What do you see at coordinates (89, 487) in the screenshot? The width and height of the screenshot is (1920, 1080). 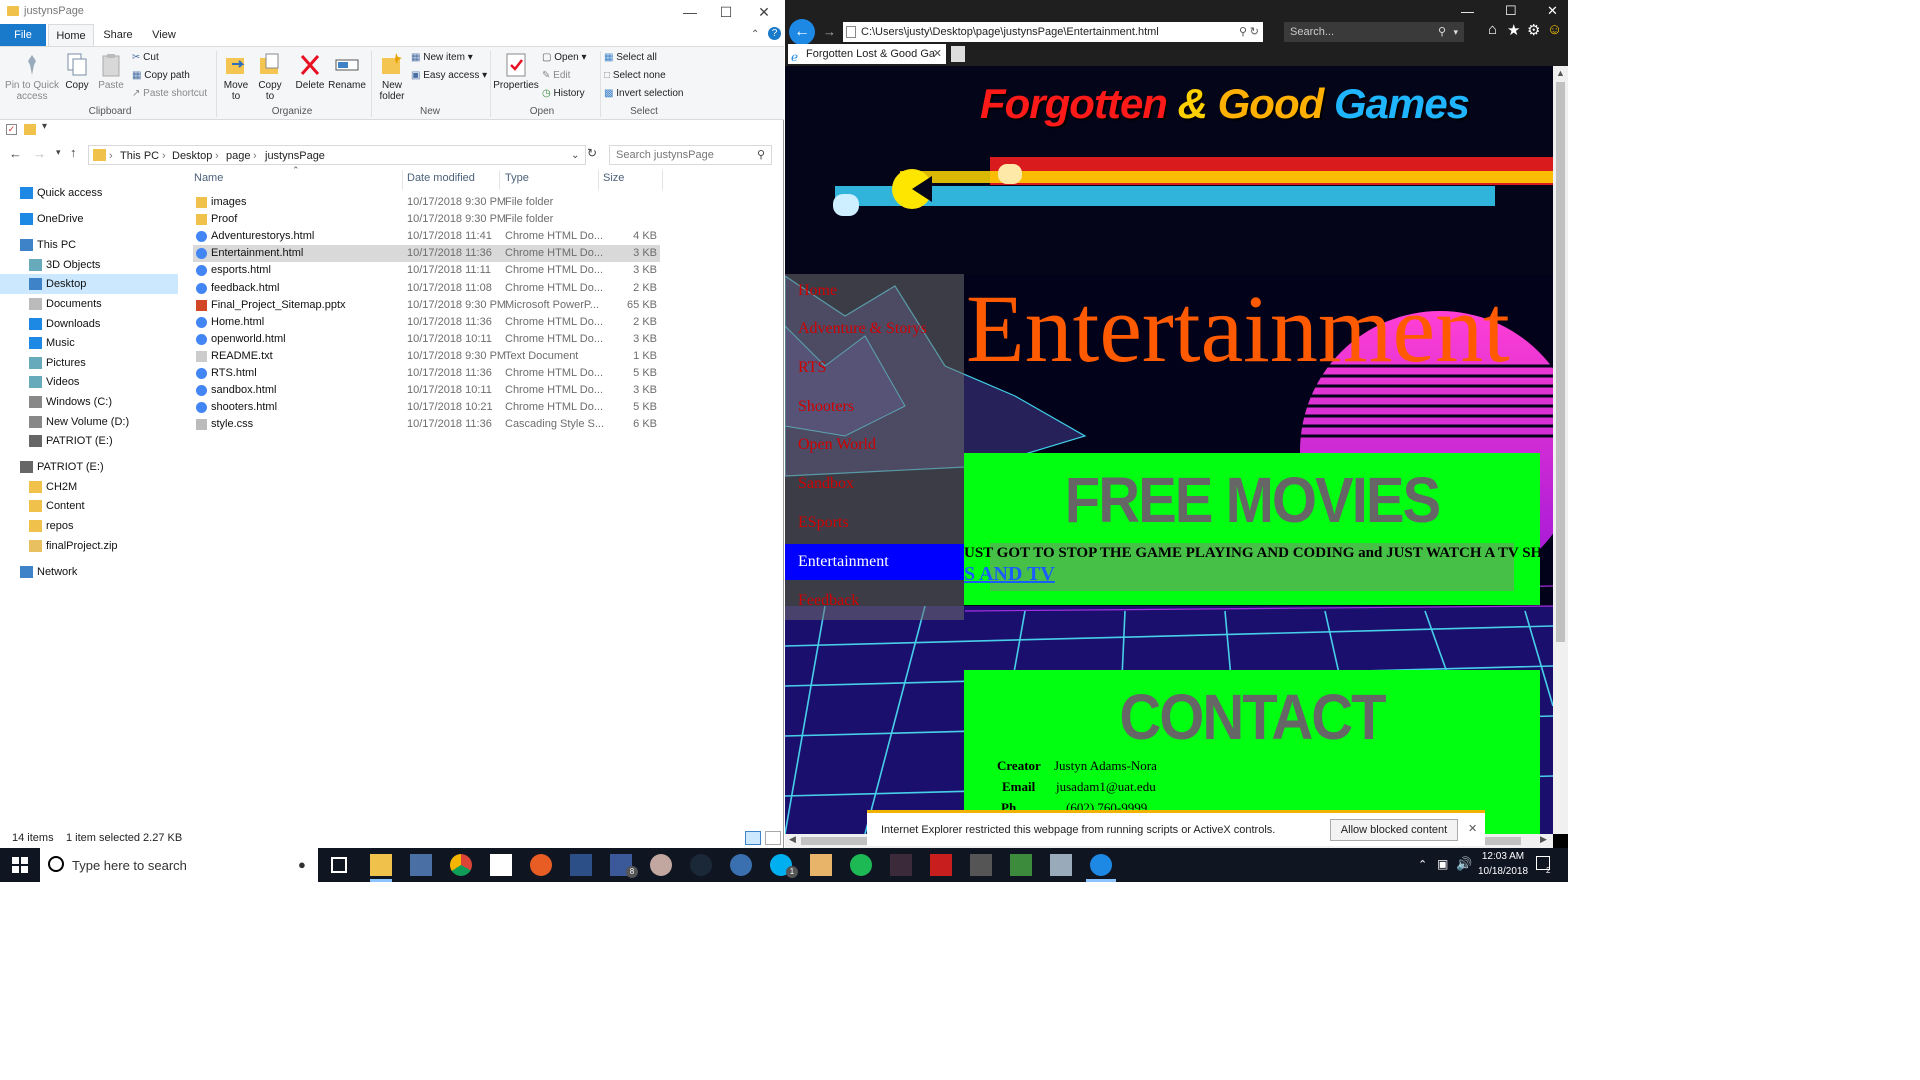 I see `nav-item: CH2M` at bounding box center [89, 487].